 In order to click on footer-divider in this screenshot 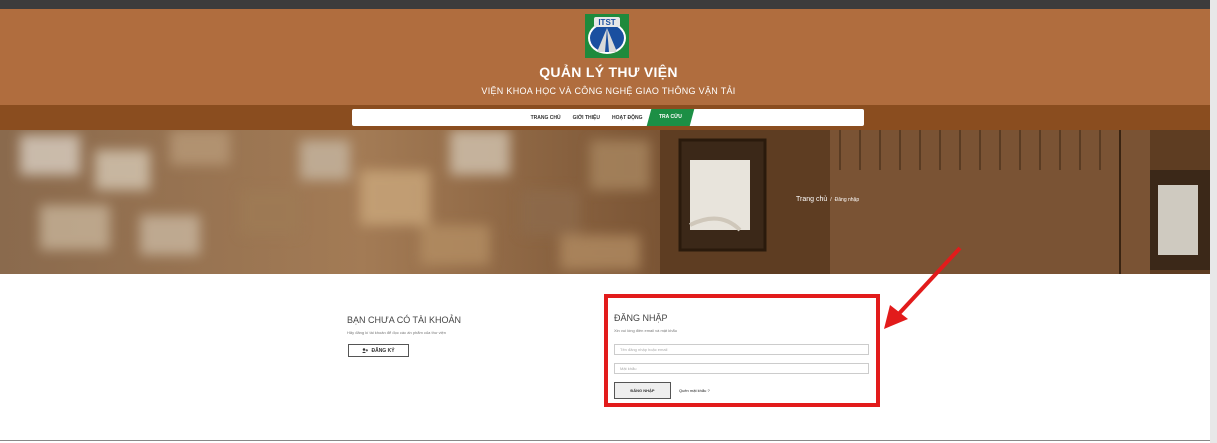, I will do `click(608, 440)`.